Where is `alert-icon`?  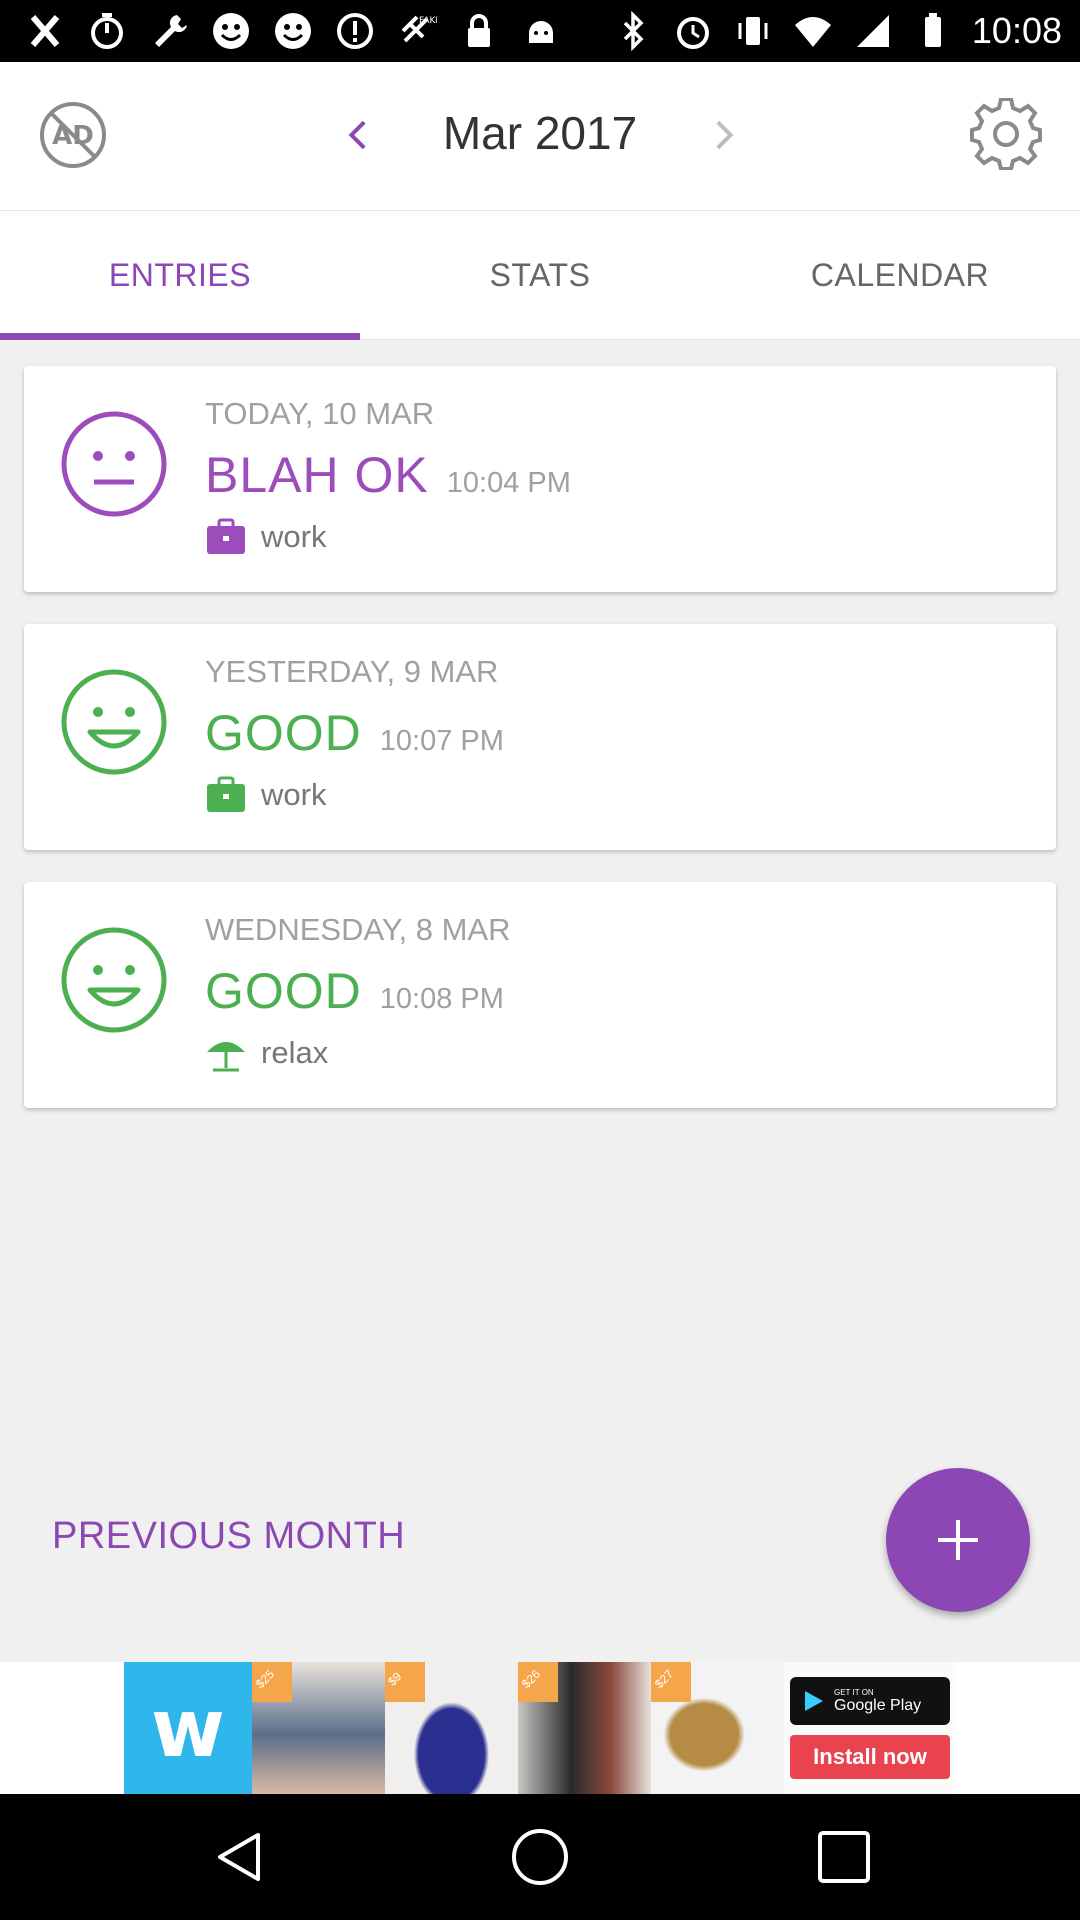 alert-icon is located at coordinates (355, 31).